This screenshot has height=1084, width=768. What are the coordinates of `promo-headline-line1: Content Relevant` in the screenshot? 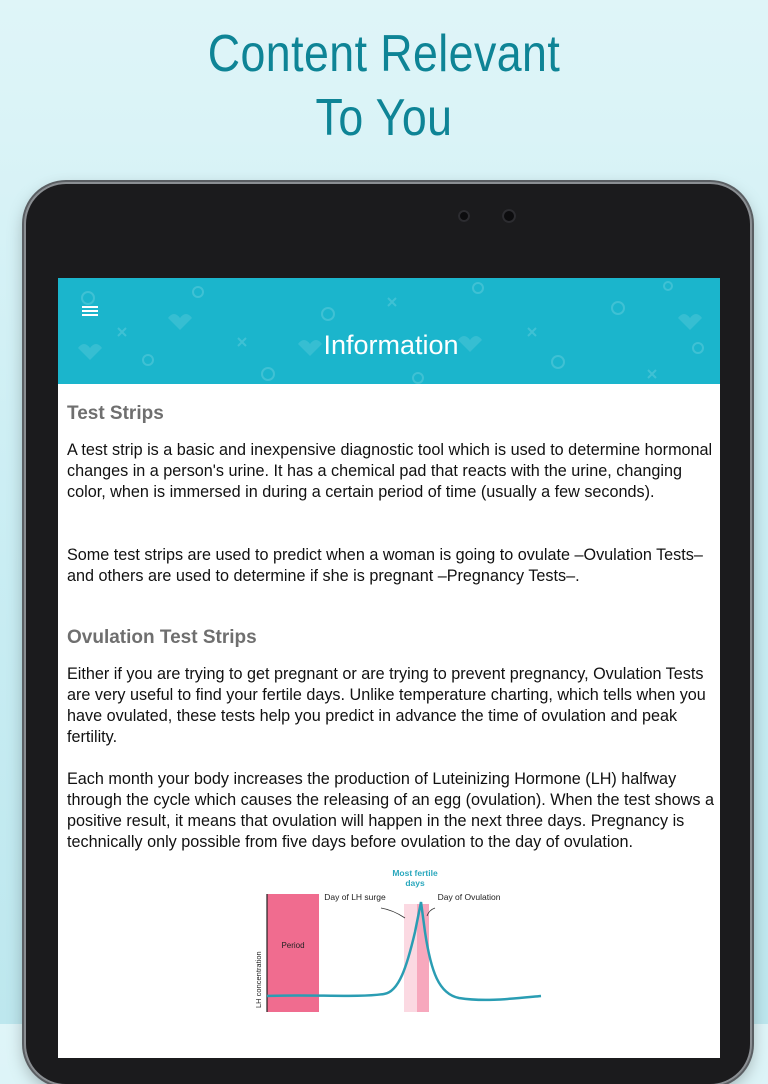 It's located at (384, 54).